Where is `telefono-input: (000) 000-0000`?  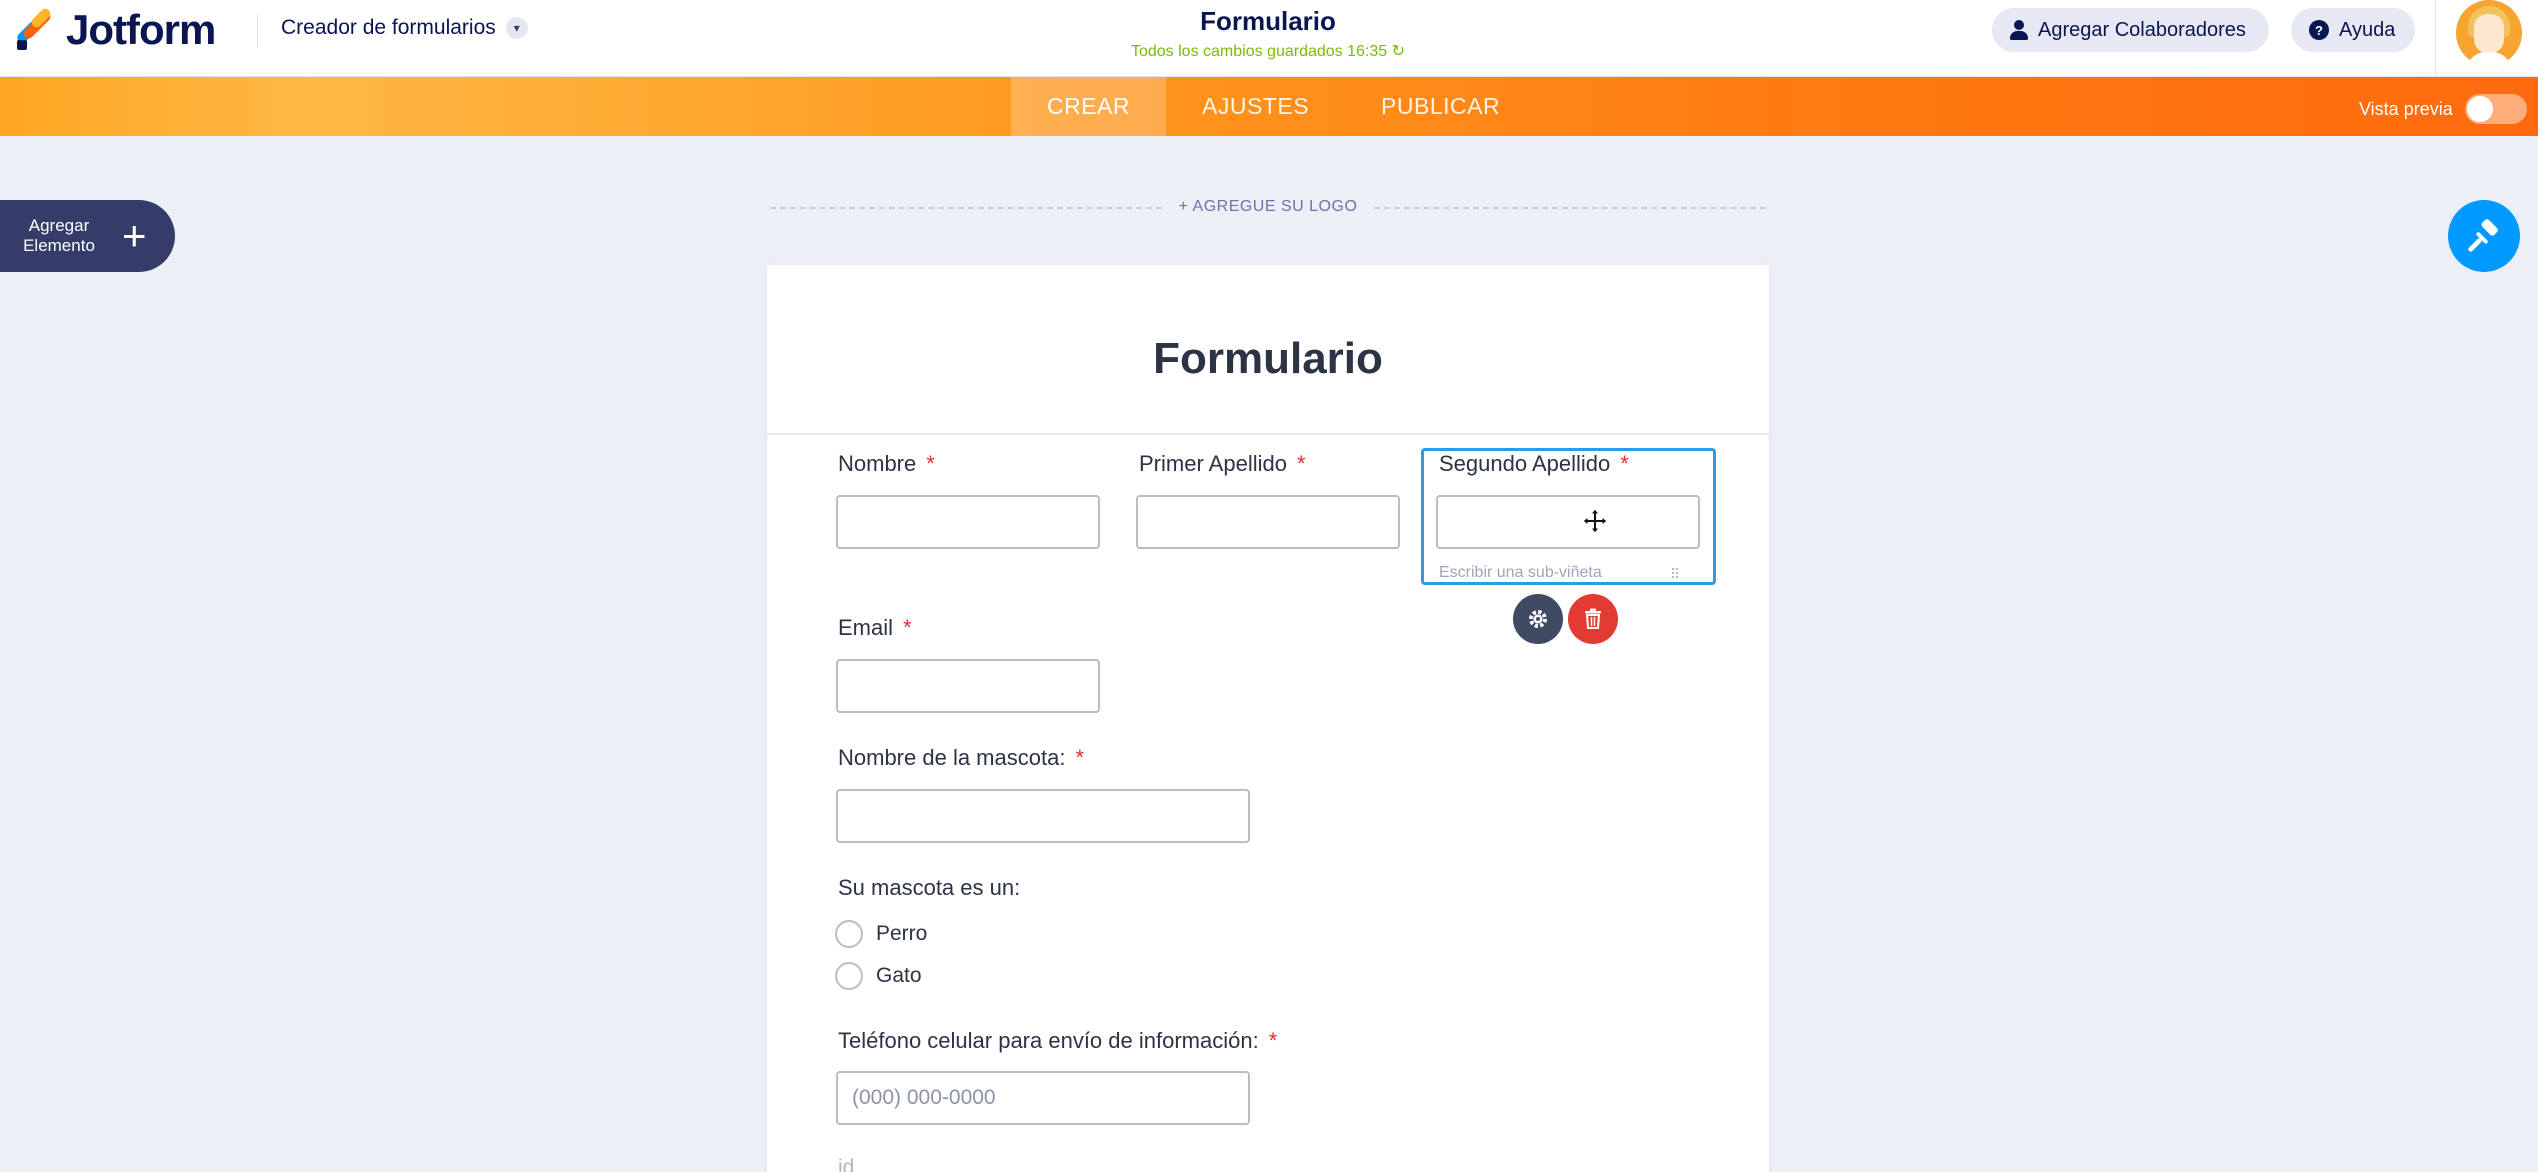 telefono-input: (000) 000-0000 is located at coordinates (1043, 1098).